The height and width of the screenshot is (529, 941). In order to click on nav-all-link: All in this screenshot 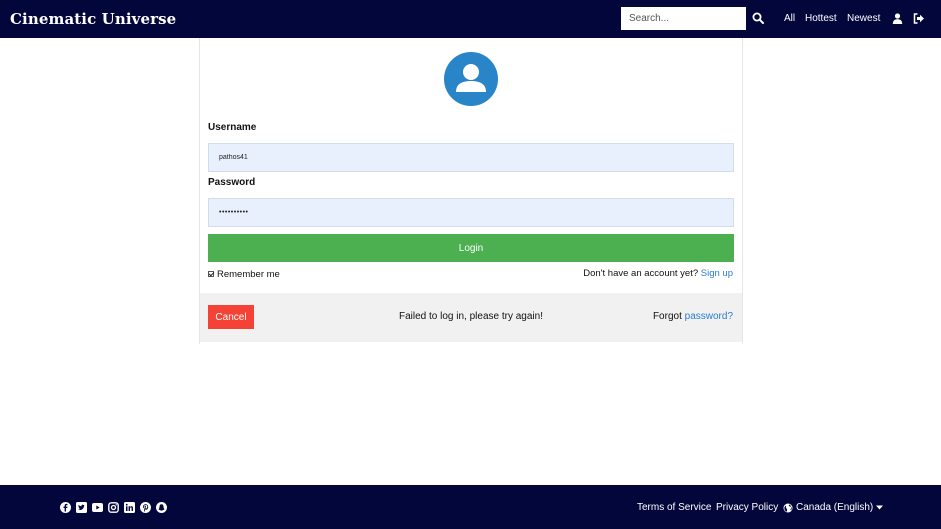, I will do `click(789, 18)`.